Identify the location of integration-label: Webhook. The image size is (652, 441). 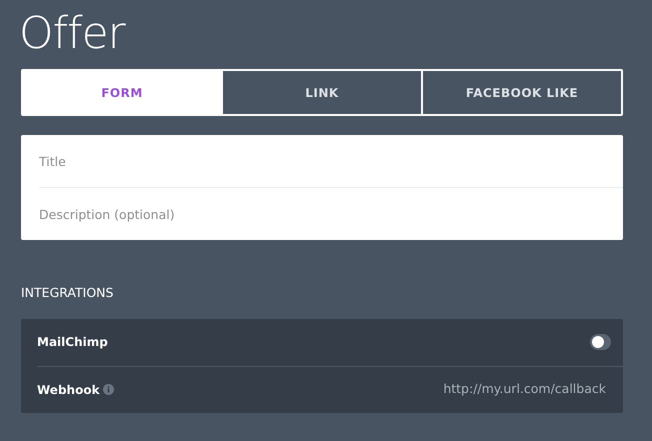
(68, 390).